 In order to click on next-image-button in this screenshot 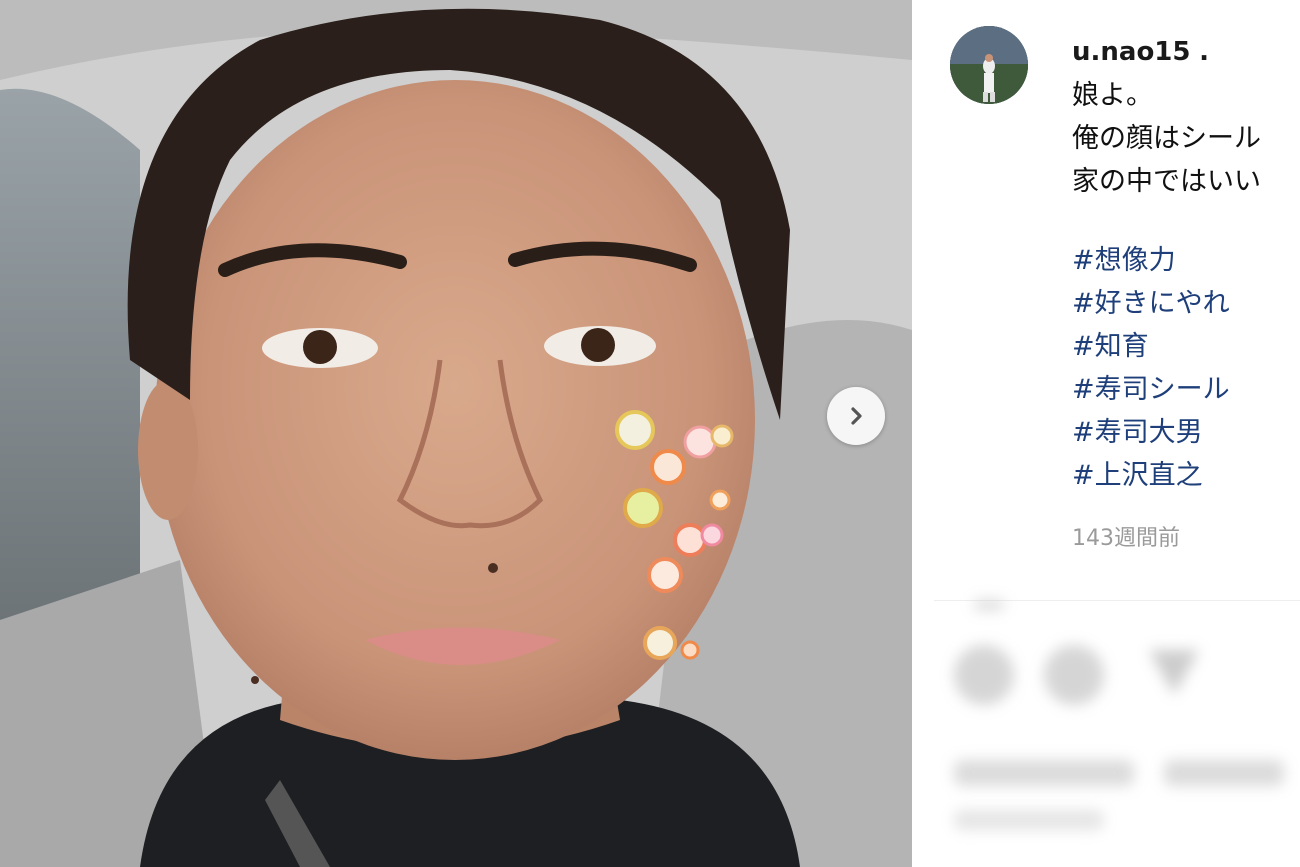, I will do `click(856, 416)`.